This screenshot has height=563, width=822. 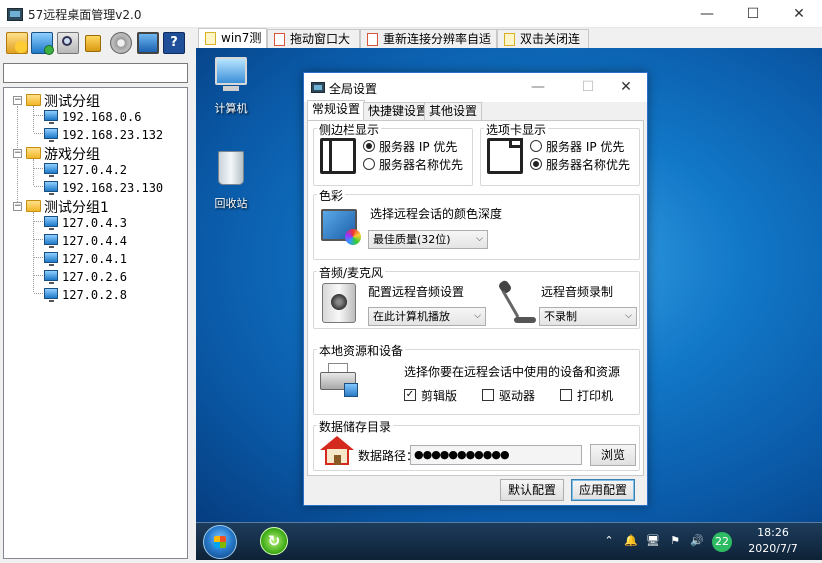 I want to click on tab-layout-icon, so click(x=505, y=156).